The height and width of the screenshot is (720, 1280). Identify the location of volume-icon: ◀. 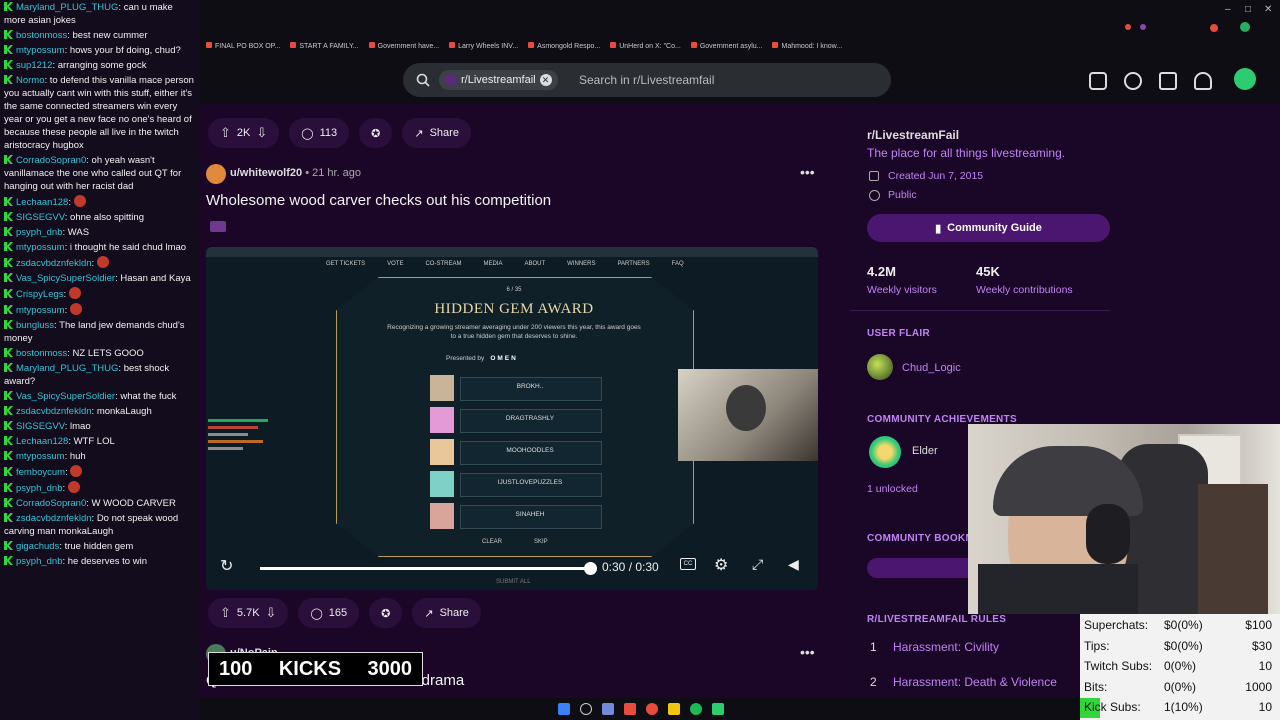
(793, 564).